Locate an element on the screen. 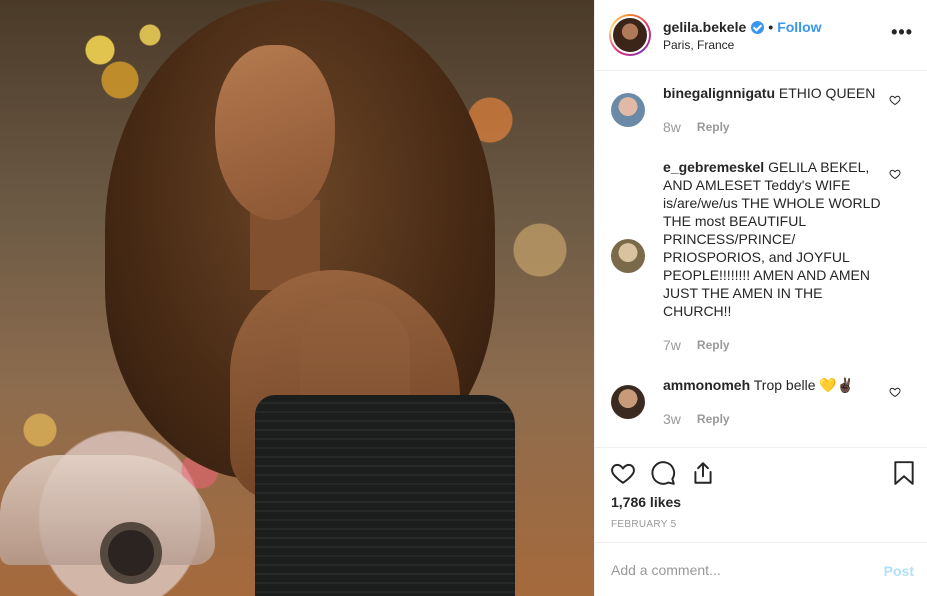 This screenshot has height=596, width=927. author-avatar is located at coordinates (630, 35).